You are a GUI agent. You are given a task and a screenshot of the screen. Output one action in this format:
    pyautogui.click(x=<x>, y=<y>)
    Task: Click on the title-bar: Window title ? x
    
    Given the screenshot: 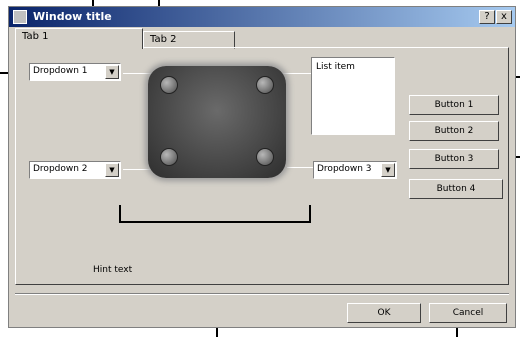 What is the action you would take?
    pyautogui.click(x=262, y=17)
    